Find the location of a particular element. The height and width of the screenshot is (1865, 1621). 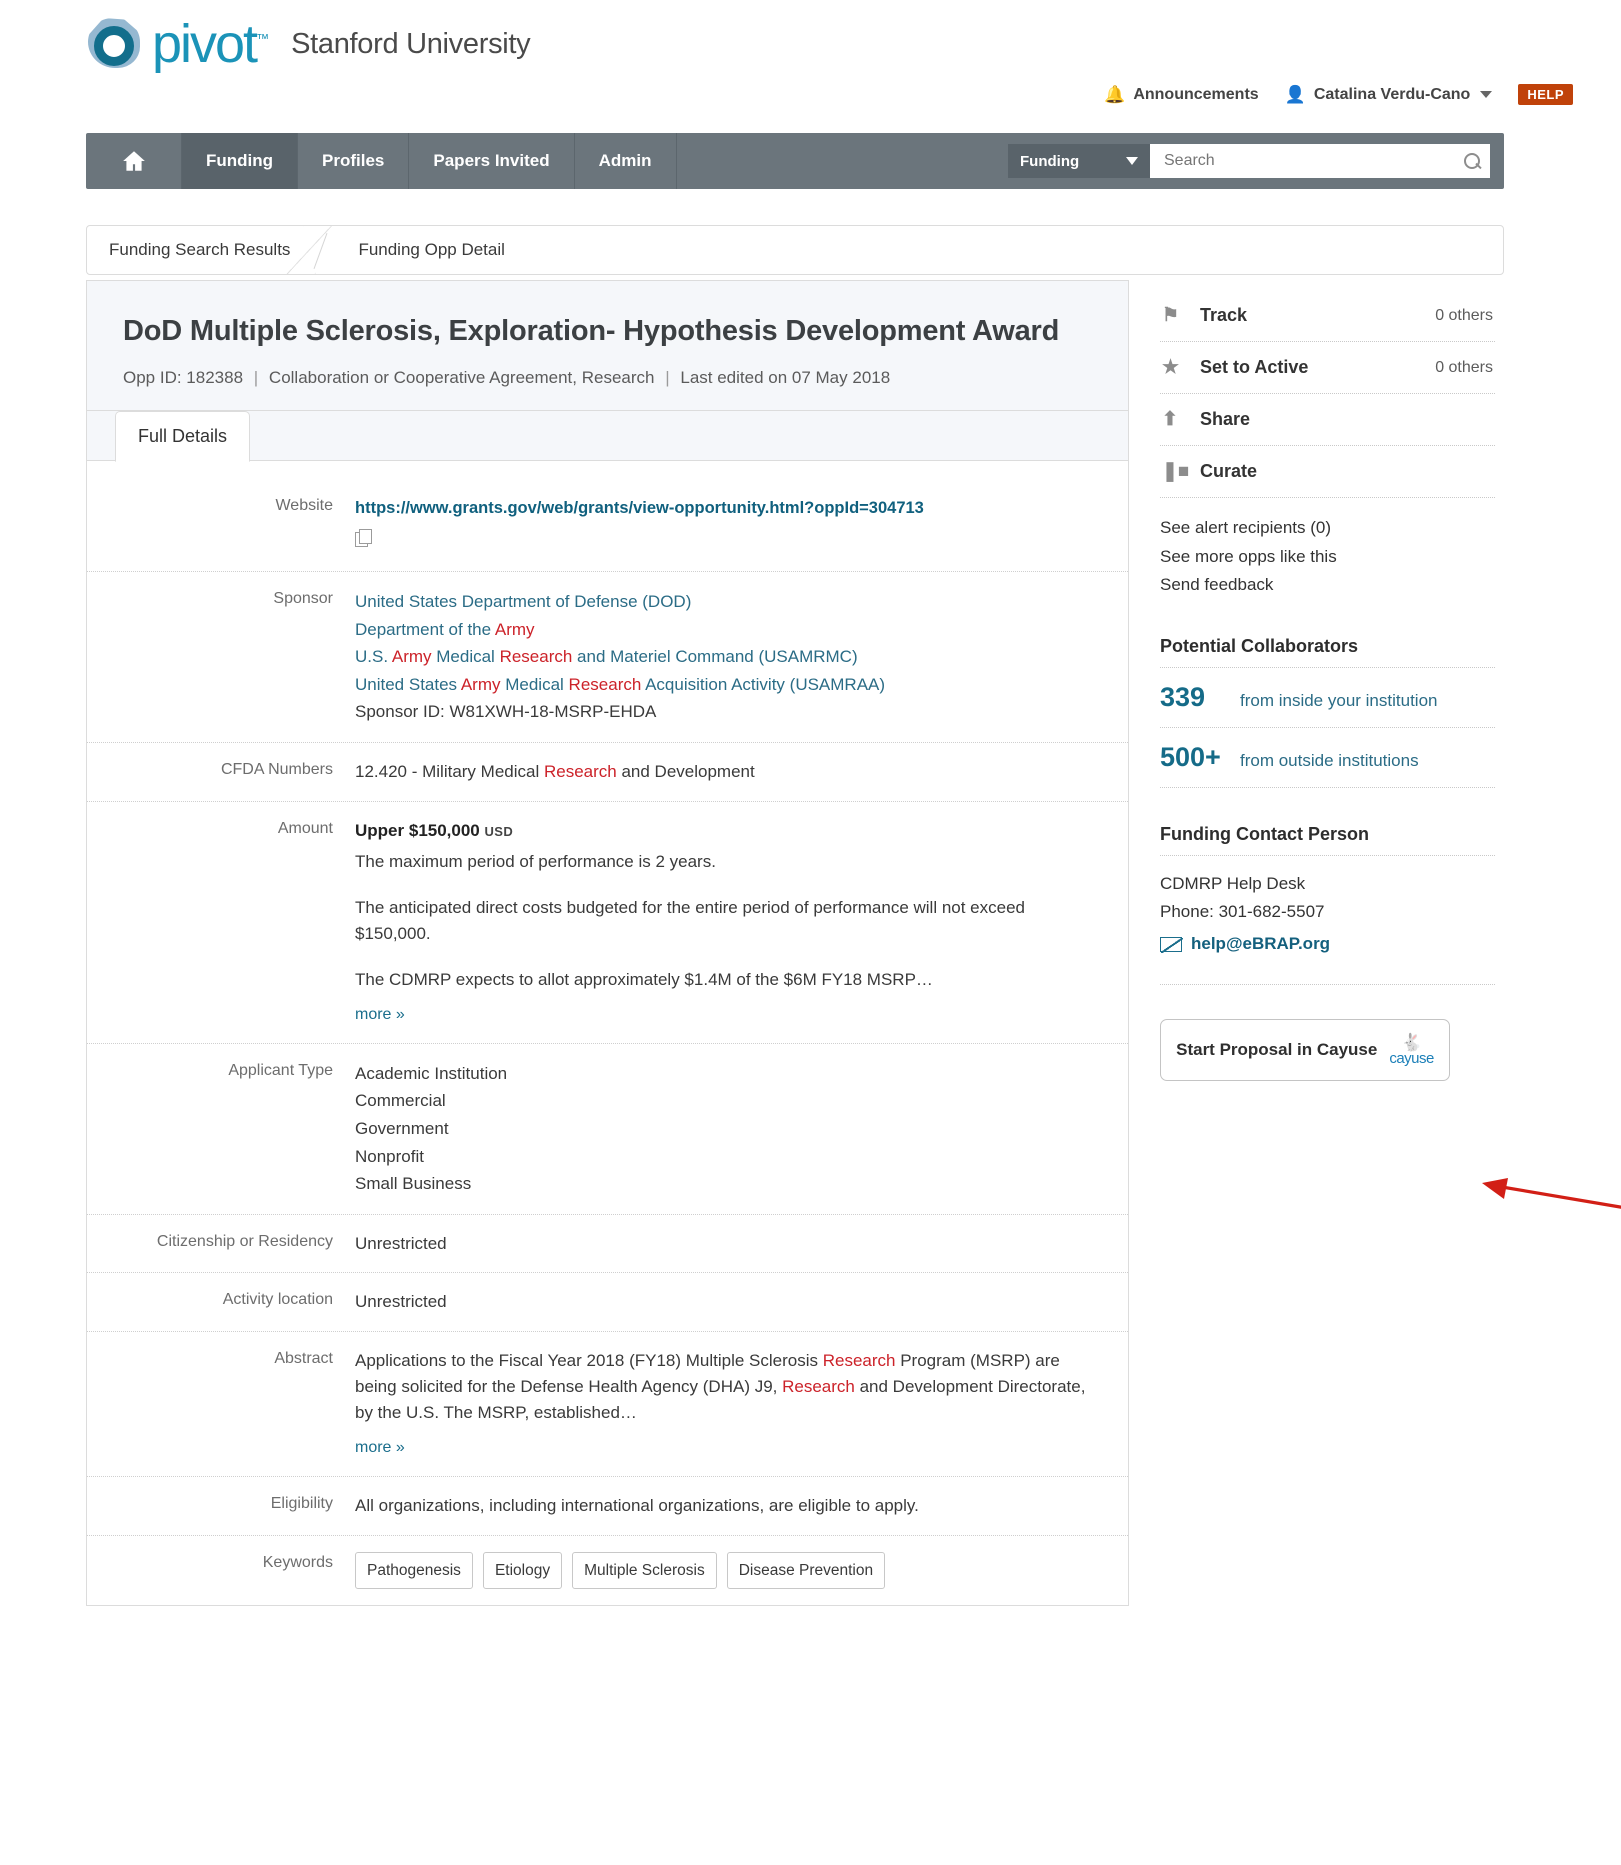

user-menu: 👤 Catalina Verdu-Cano is located at coordinates (1389, 95).